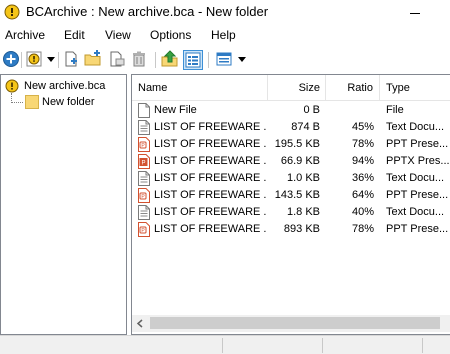 Image resolution: width=450 pixels, height=354 pixels. I want to click on pptx-file-icon: P, so click(144, 161).